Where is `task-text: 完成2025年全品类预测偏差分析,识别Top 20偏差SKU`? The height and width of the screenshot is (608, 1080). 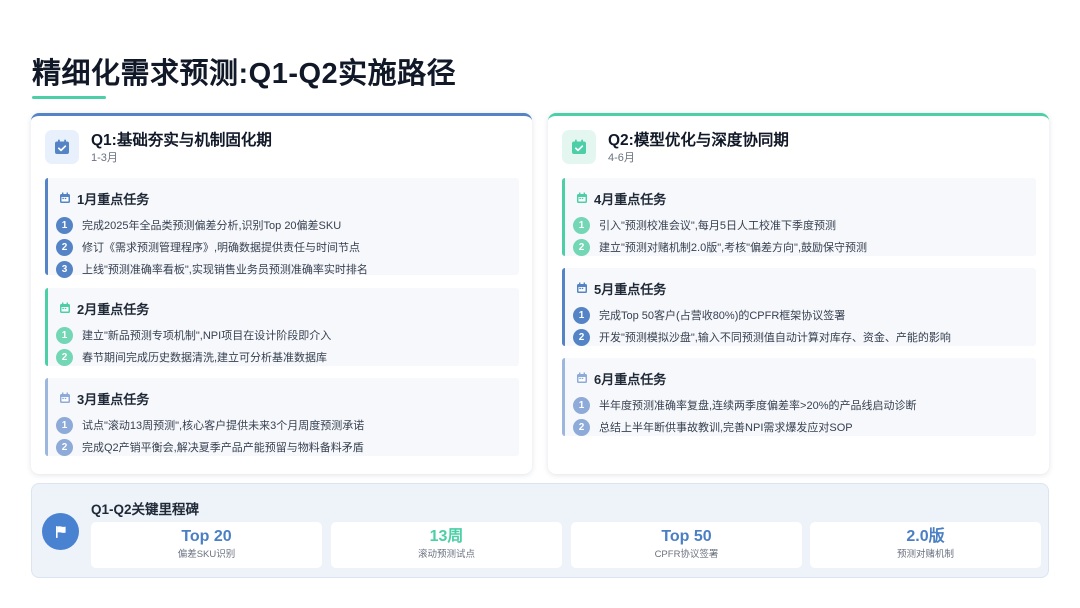 task-text: 完成2025年全品类预测偏差分析,识别Top 20偏差SKU is located at coordinates (212, 226).